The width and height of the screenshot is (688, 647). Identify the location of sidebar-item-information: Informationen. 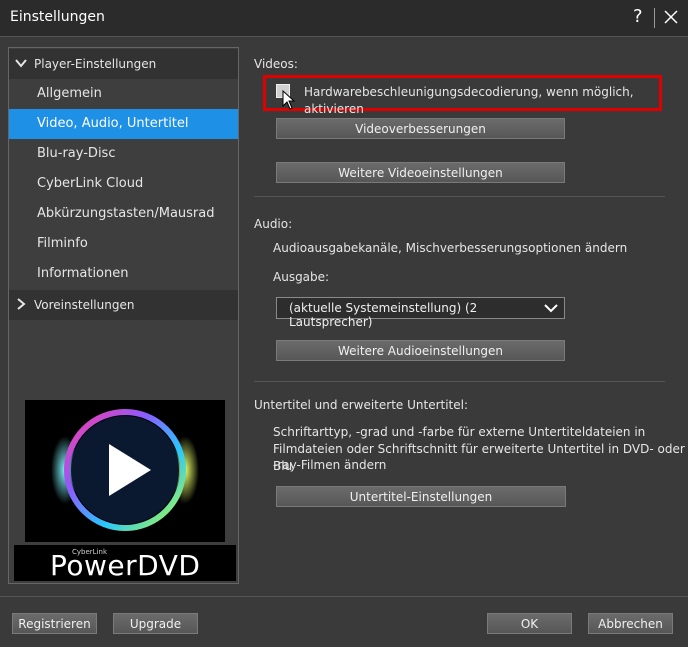
(123, 274).